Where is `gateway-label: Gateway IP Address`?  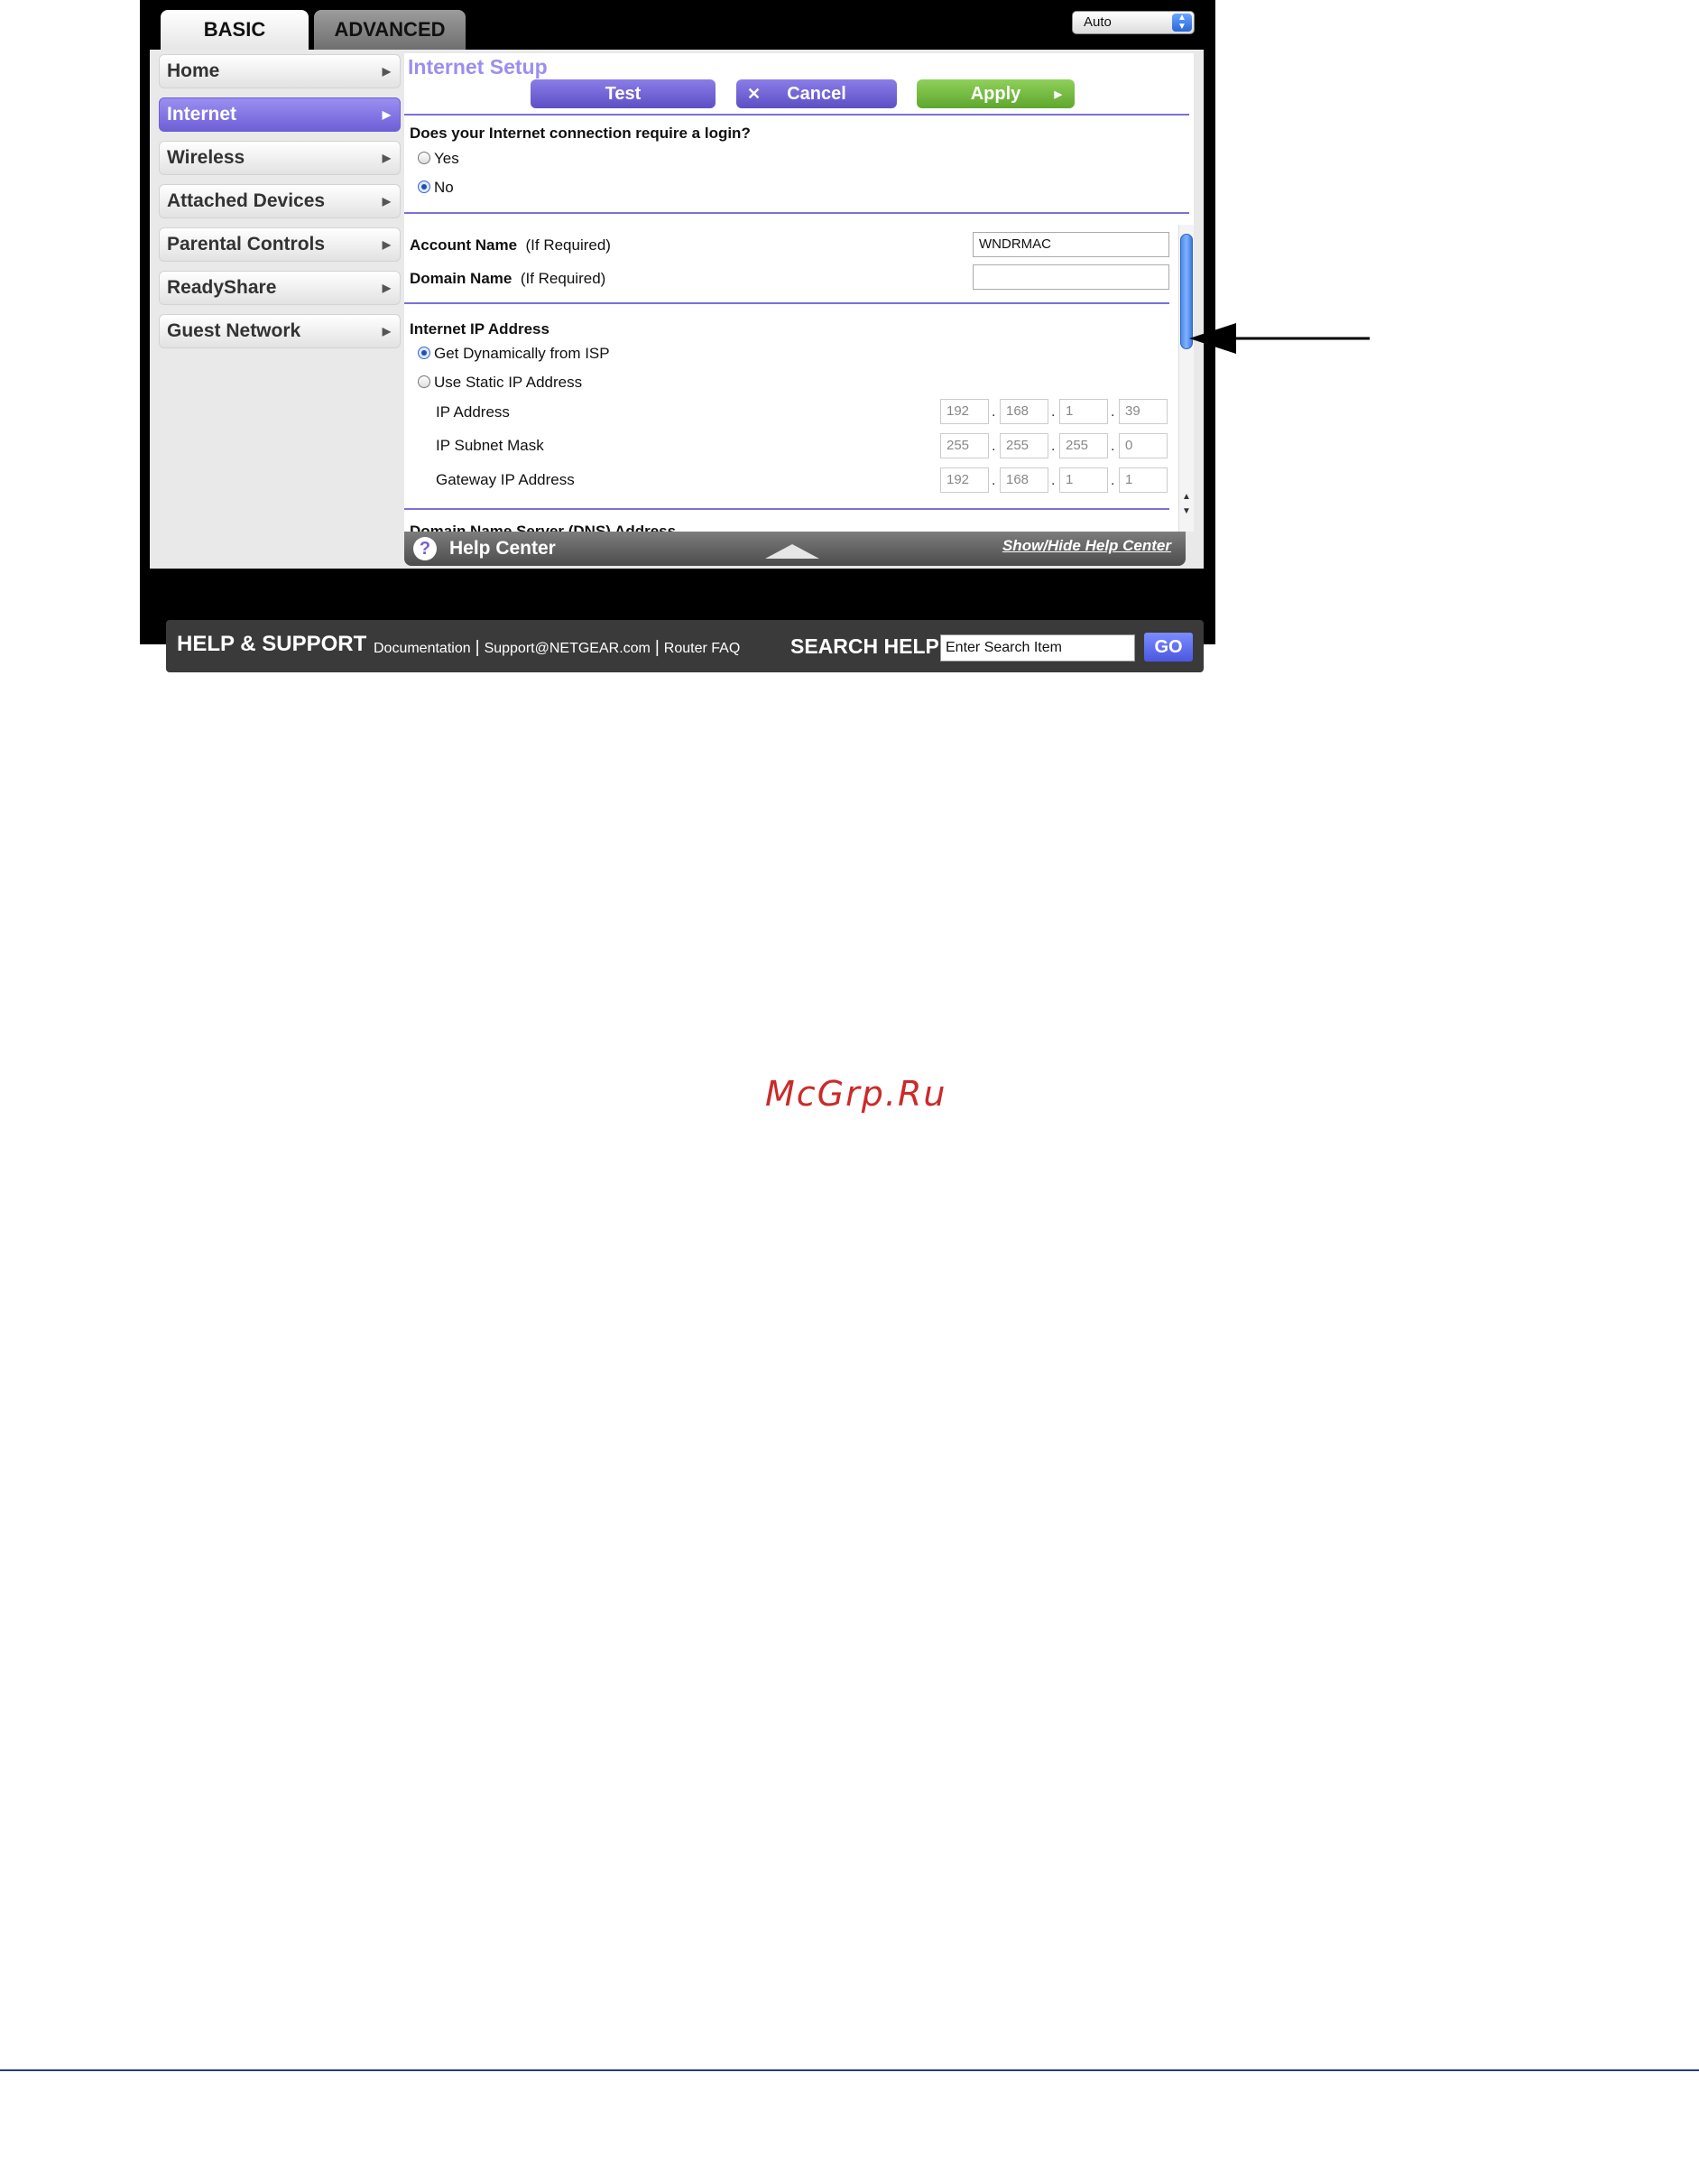 gateway-label: Gateway IP Address is located at coordinates (505, 479).